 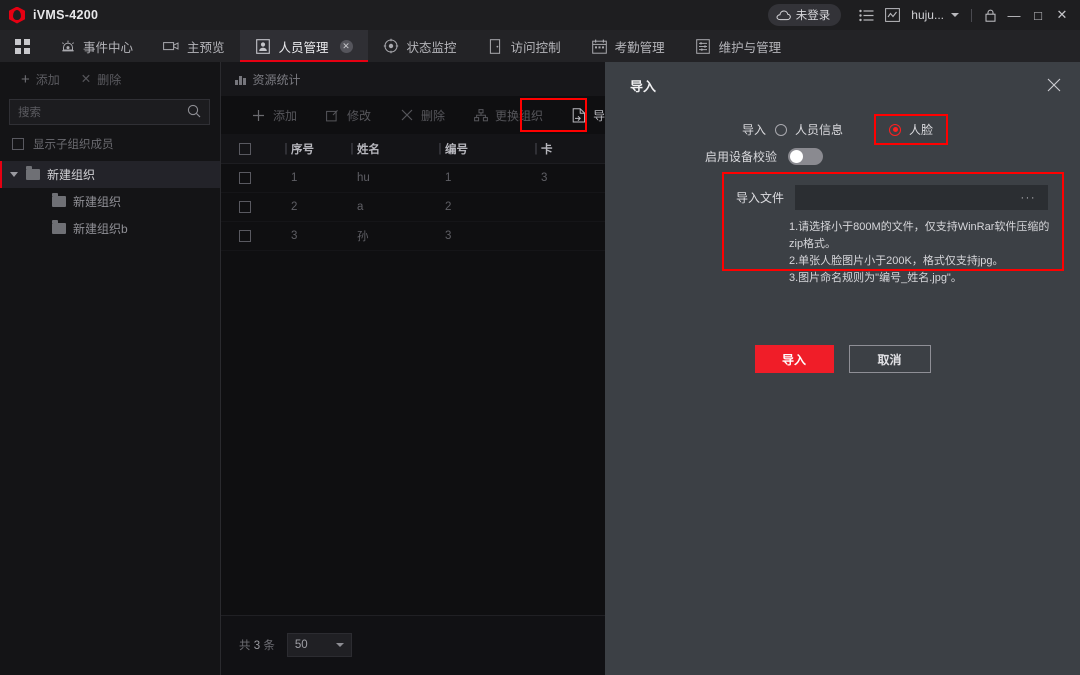 I want to click on toolbar-add-button: 添加, so click(x=274, y=115).